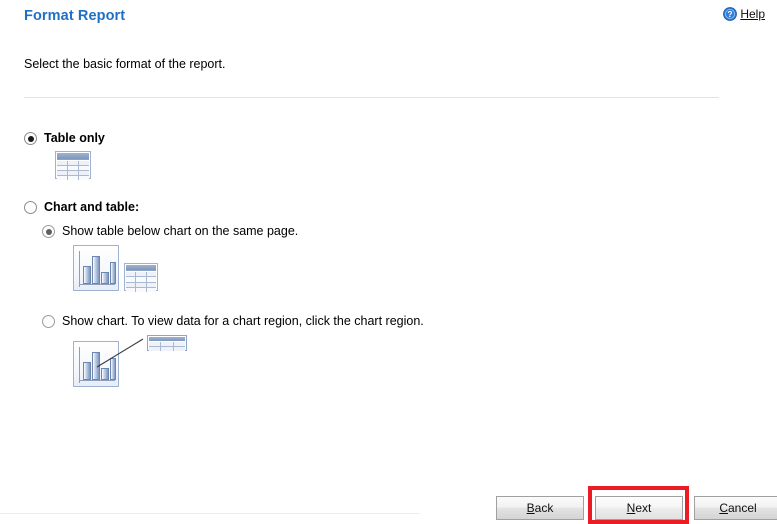  What do you see at coordinates (96, 268) in the screenshot?
I see `bar-chart-icon` at bounding box center [96, 268].